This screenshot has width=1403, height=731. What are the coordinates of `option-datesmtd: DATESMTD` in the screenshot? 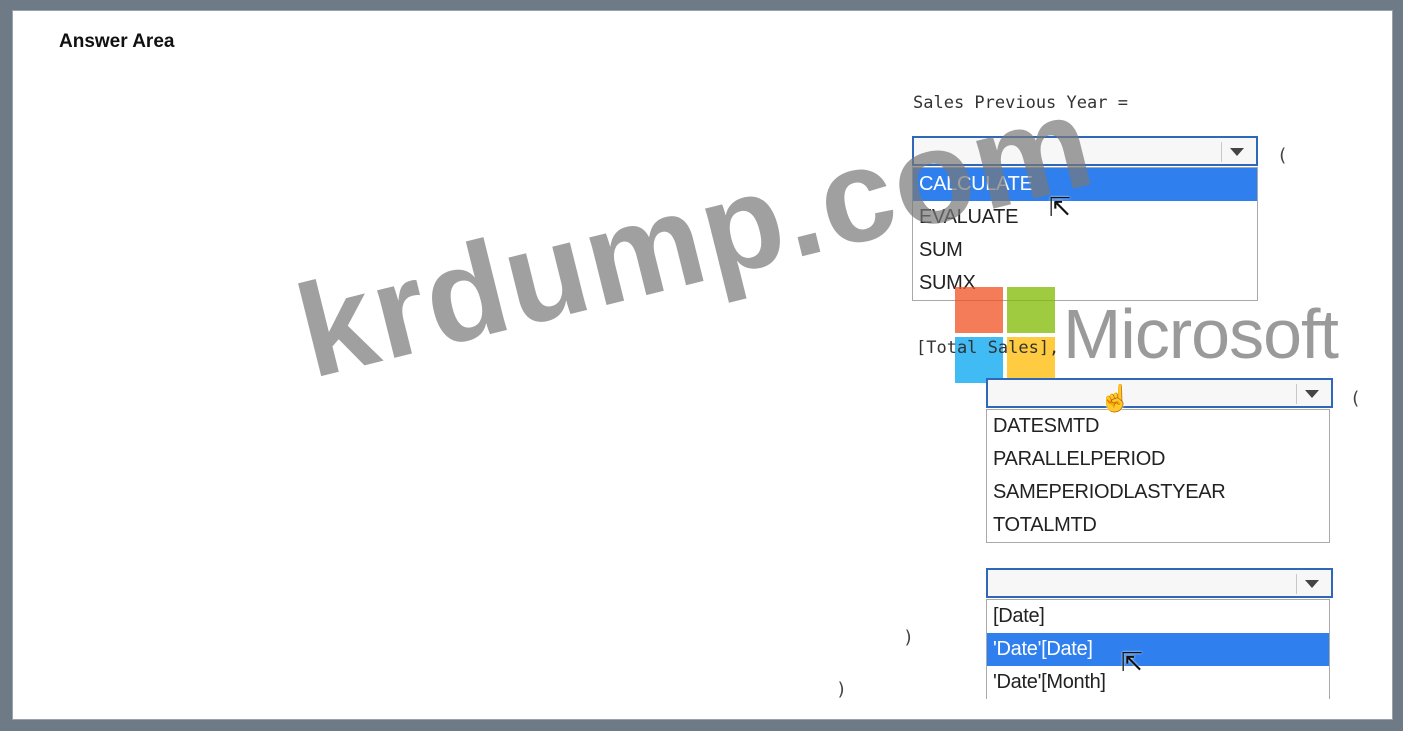 It's located at (1158, 426).